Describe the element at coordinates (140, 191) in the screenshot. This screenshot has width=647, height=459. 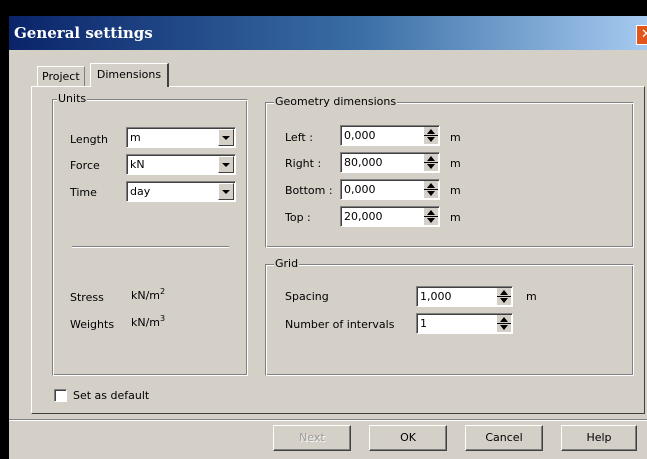
I see `time-value: day` at that location.